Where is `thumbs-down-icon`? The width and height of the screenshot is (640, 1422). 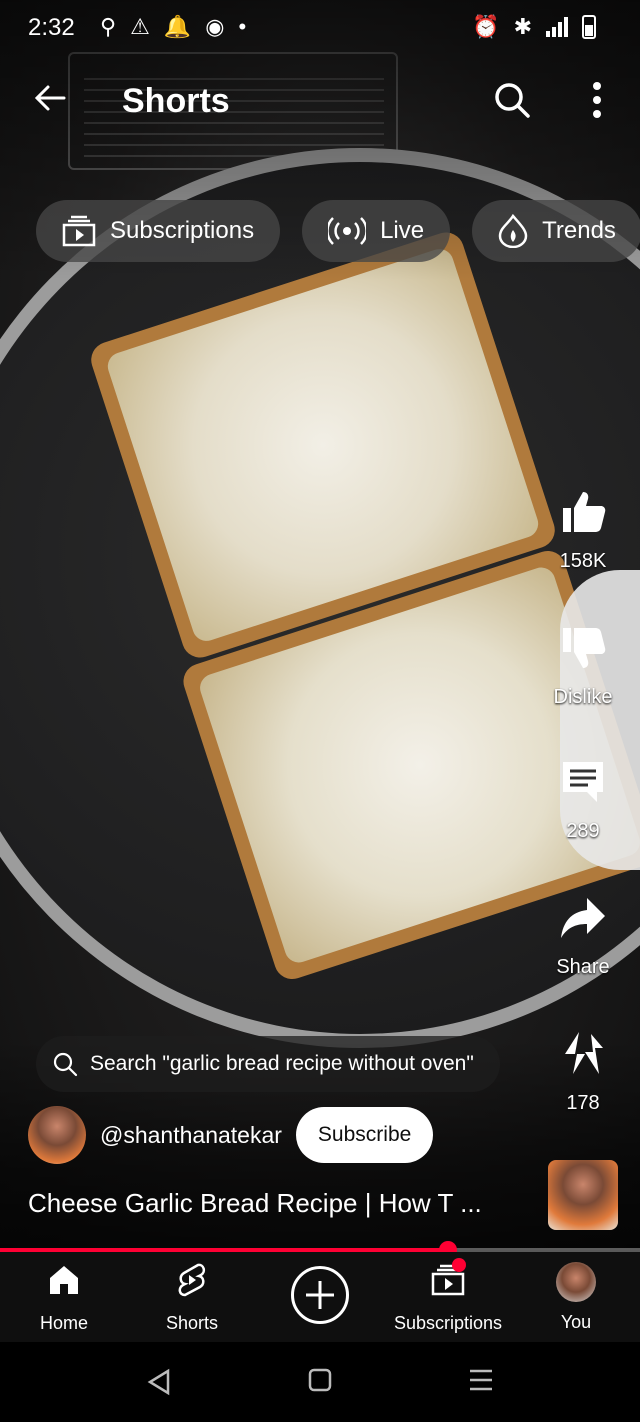 thumbs-down-icon is located at coordinates (584, 648).